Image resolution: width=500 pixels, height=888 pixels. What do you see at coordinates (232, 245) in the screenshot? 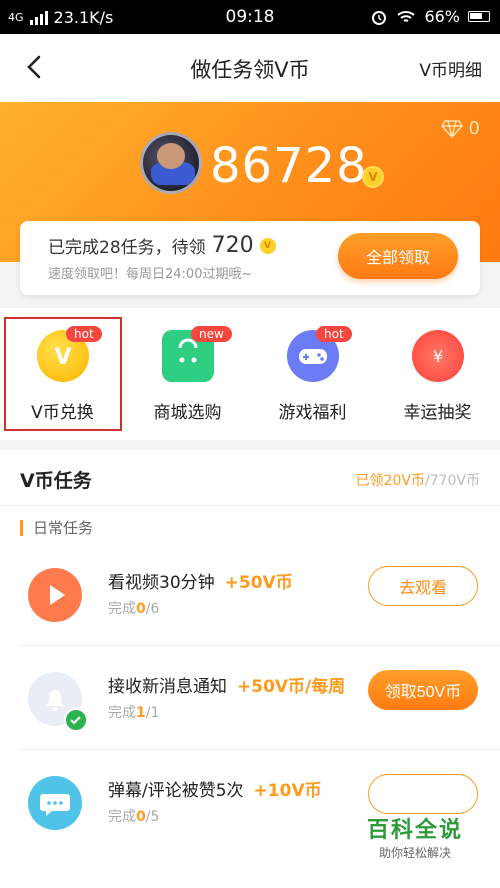
I see `pending-amount: 720` at bounding box center [232, 245].